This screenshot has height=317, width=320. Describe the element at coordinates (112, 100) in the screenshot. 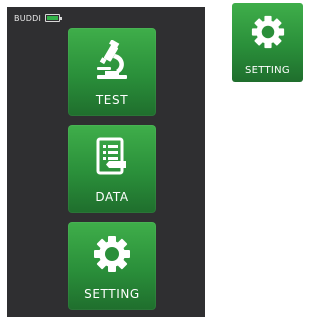

I see `test-label: TEST` at that location.